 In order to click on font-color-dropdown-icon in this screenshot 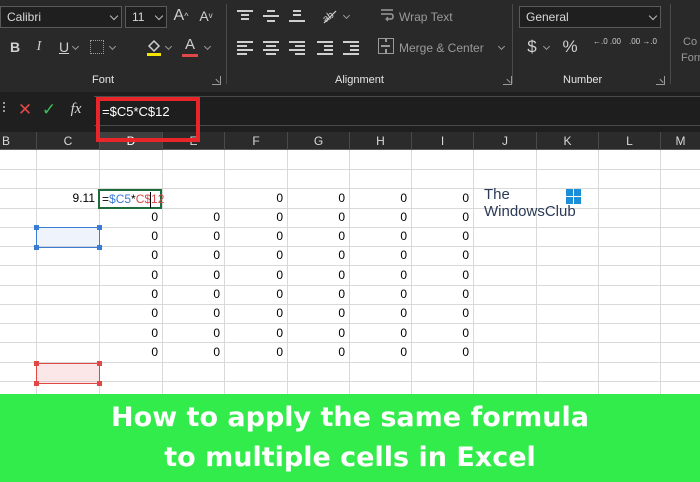, I will do `click(207, 46)`.